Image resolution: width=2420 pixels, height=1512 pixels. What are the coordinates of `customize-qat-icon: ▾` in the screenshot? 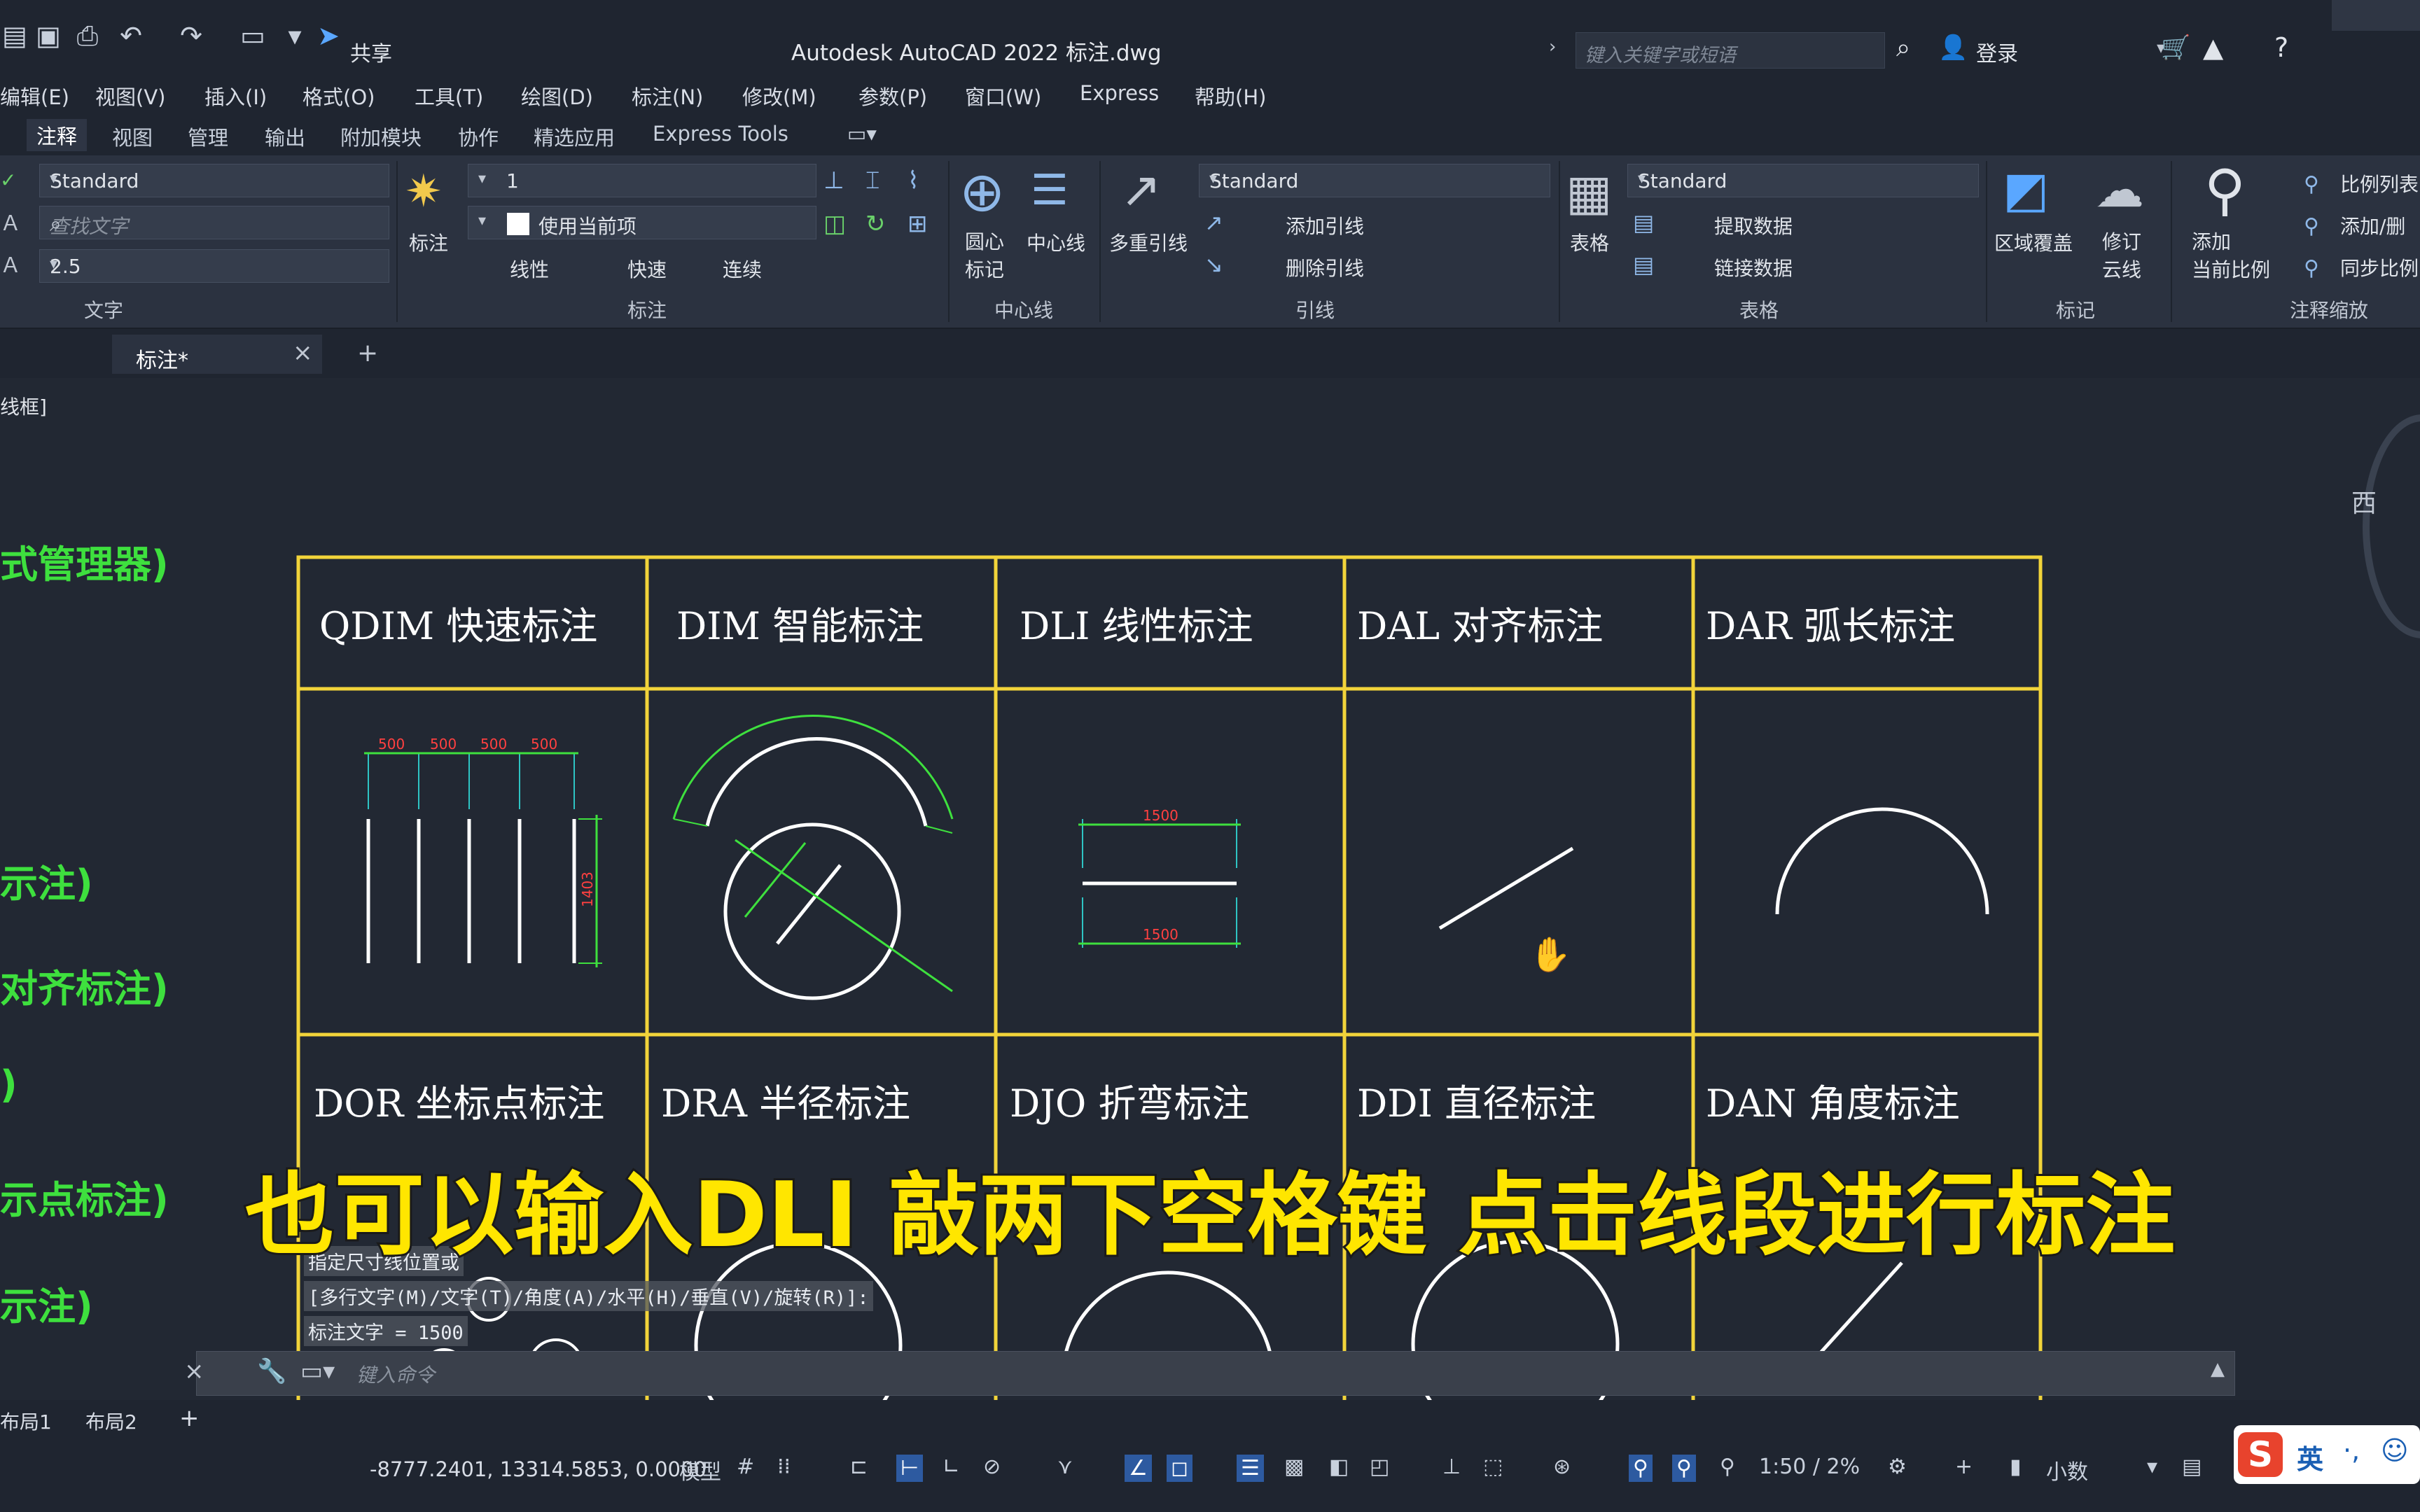 It's located at (295, 35).